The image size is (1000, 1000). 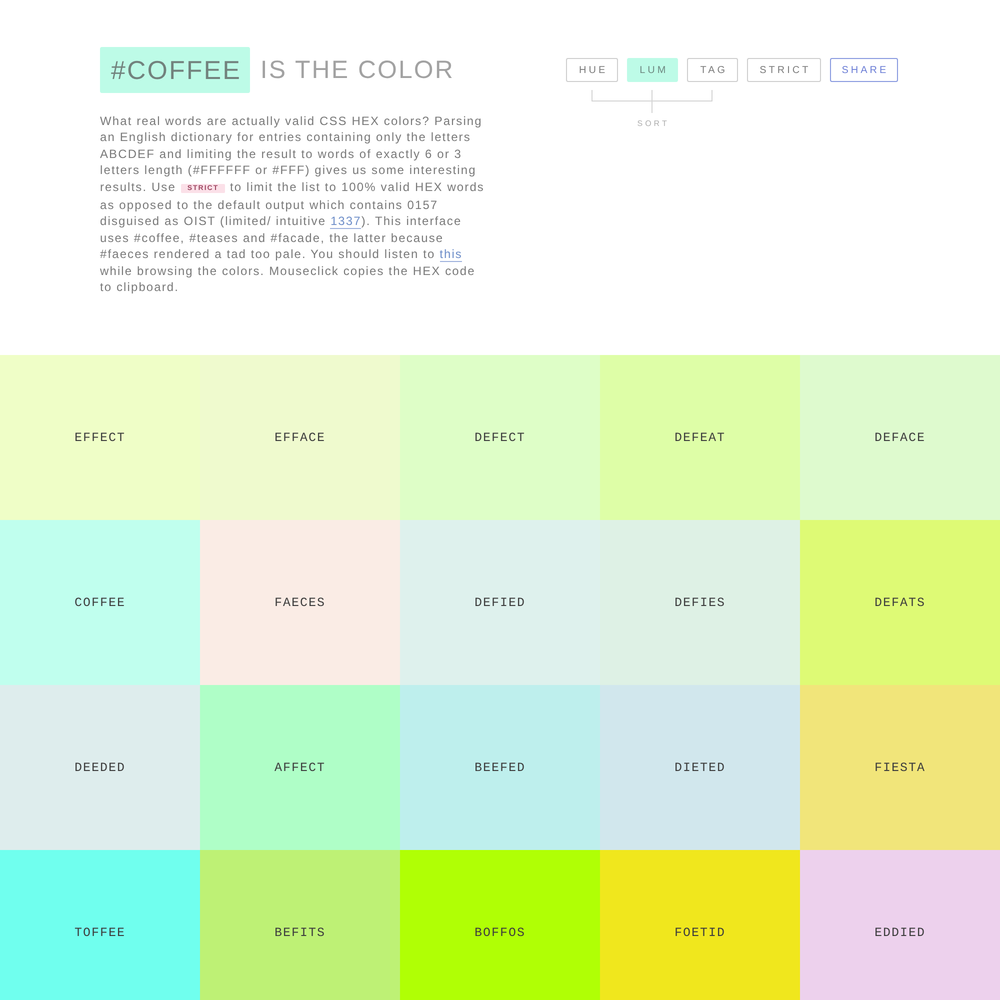 I want to click on color-tile: BEFITS, so click(x=300, y=925).